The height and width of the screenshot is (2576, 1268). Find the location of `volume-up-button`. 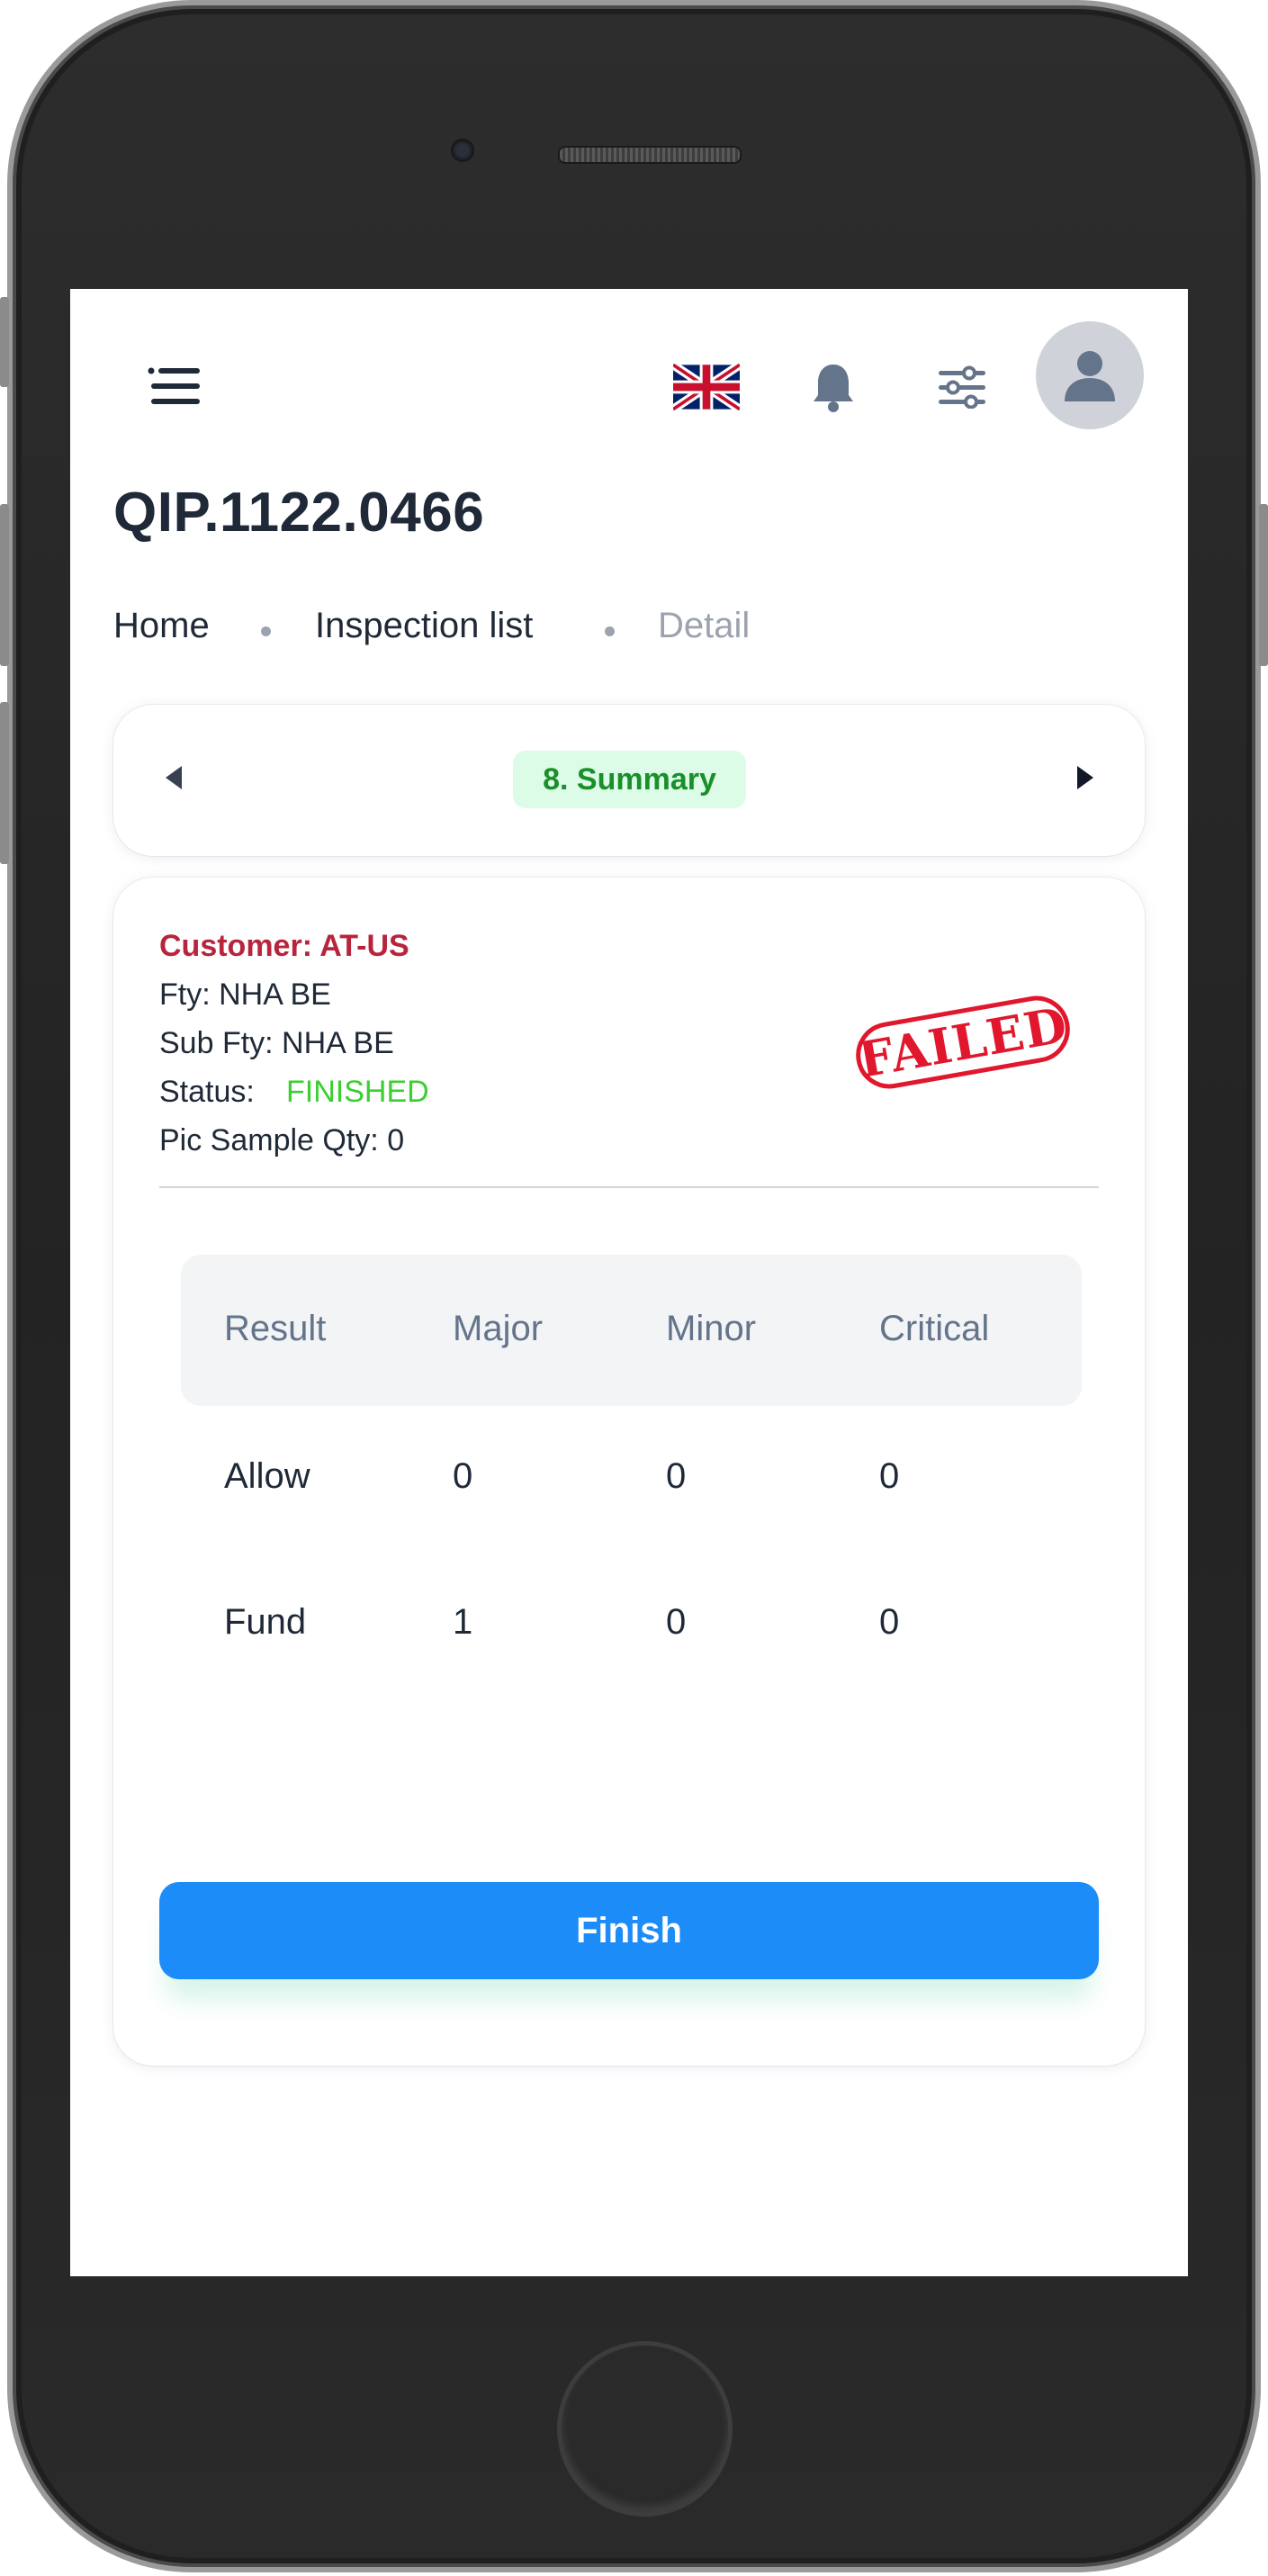

volume-up-button is located at coordinates (4, 585).